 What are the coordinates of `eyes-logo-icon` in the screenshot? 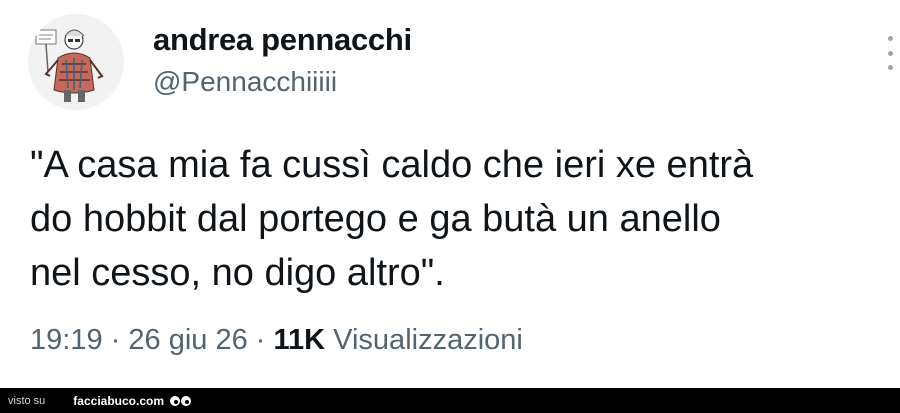 It's located at (180, 400).